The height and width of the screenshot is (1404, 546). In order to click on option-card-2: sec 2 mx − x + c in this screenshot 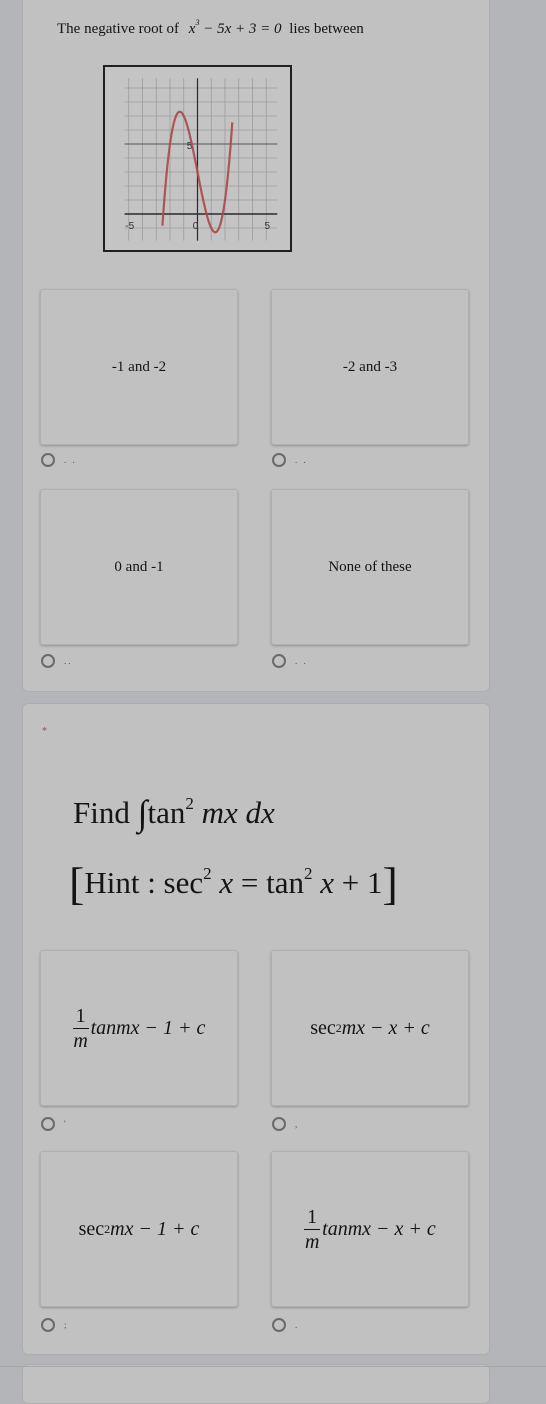, I will do `click(370, 1028)`.